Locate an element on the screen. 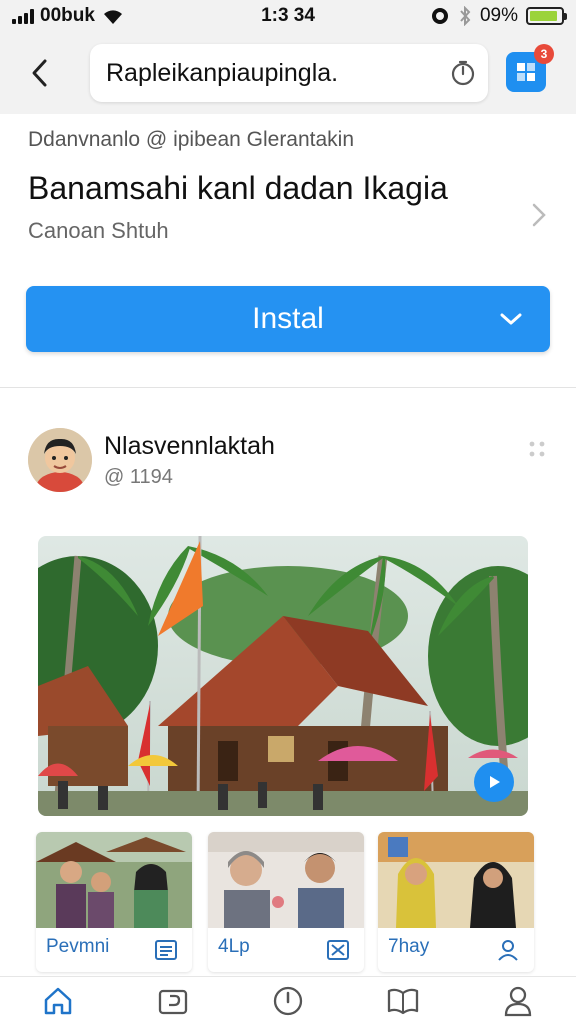 The width and height of the screenshot is (576, 1024). back-button is located at coordinates (40, 73).